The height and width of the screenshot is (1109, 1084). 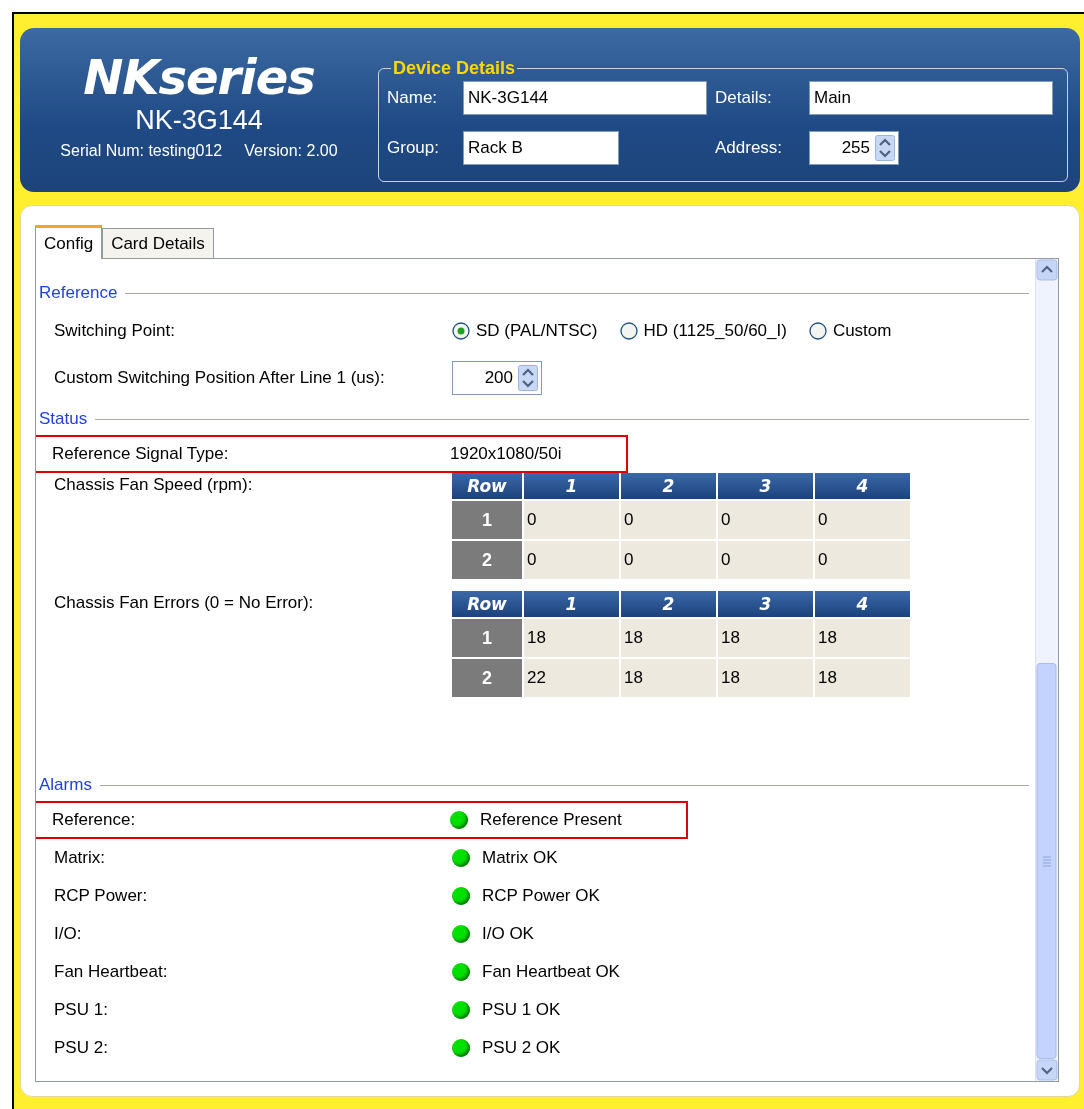 I want to click on radio-label: HD (1125_50/60_I), so click(x=715, y=331).